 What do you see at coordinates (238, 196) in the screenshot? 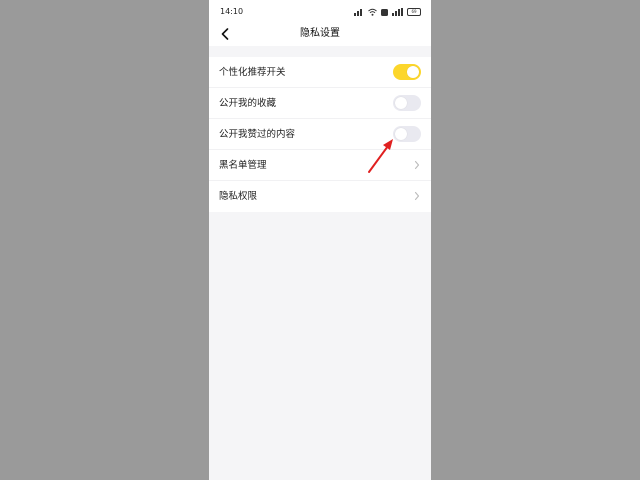
I see `setting-label: 隐私权限` at bounding box center [238, 196].